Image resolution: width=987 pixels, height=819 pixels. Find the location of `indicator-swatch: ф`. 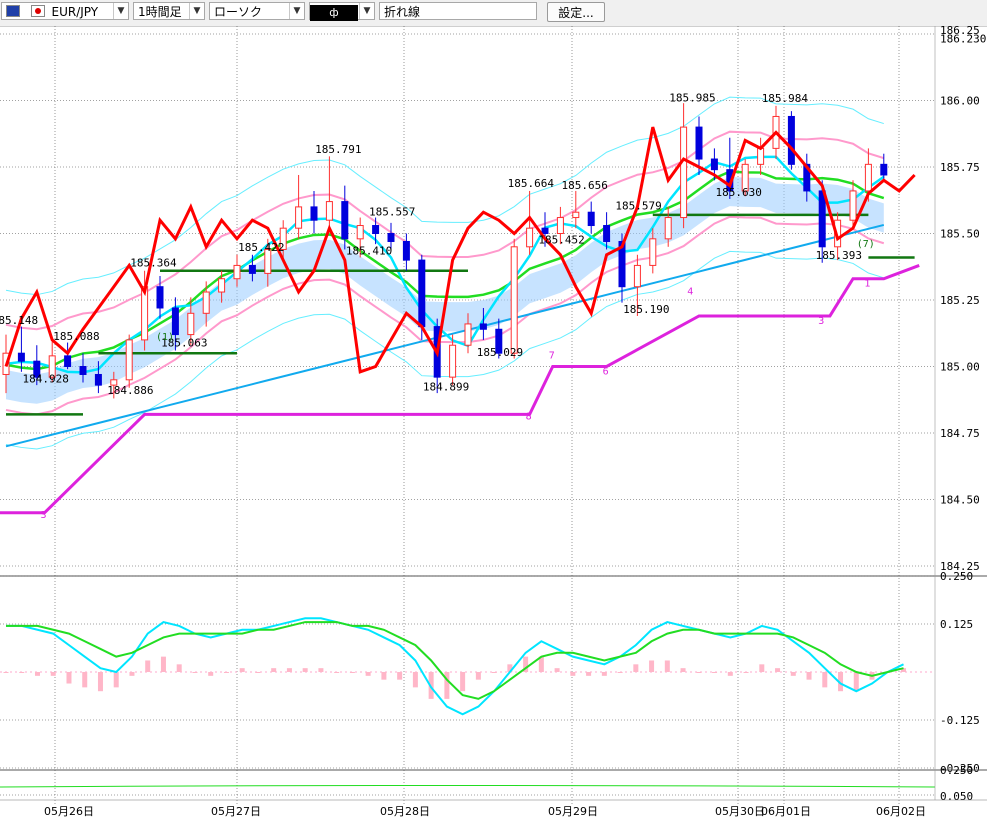

indicator-swatch: ф is located at coordinates (334, 13).